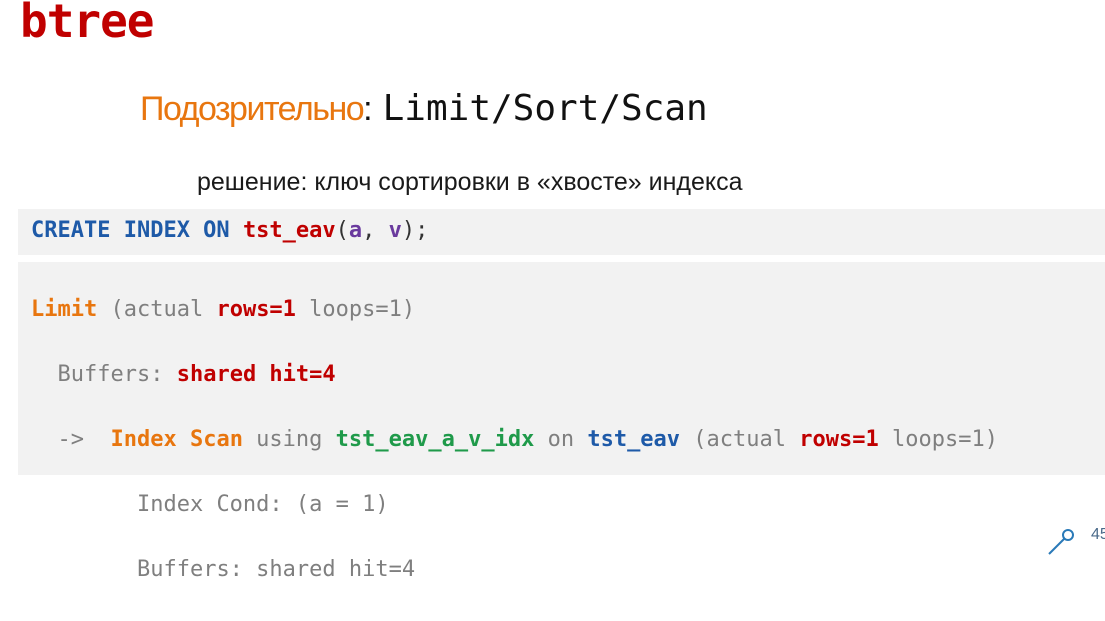  I want to click on plan-buffers-label: Buffers:, so click(117, 374).